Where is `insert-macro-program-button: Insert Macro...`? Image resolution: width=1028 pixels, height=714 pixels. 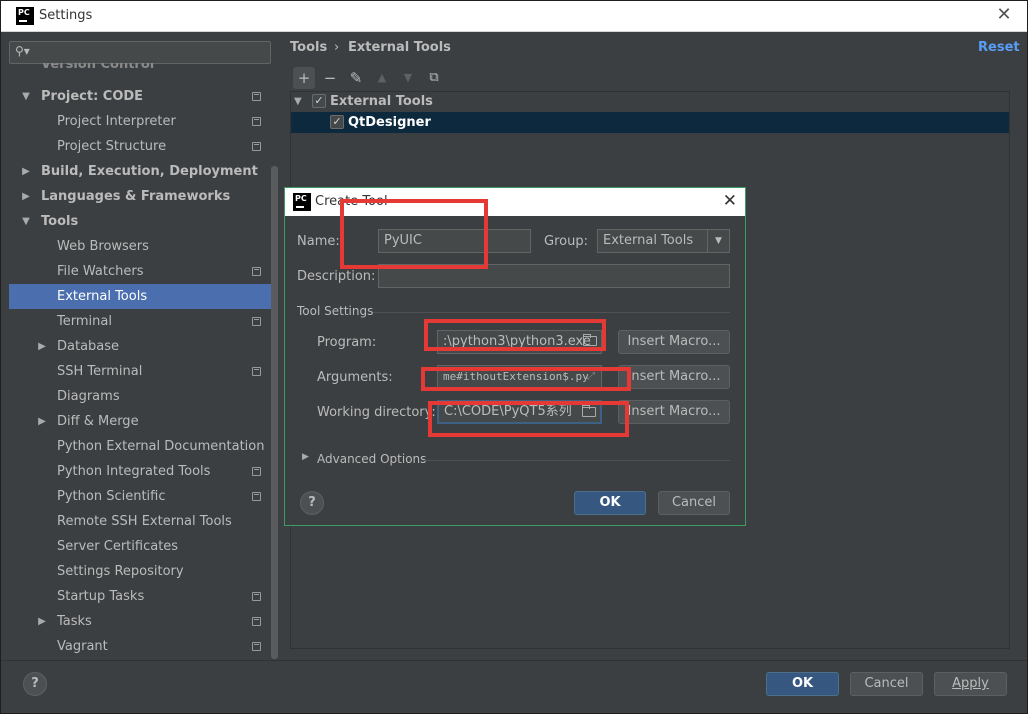 insert-macro-program-button: Insert Macro... is located at coordinates (674, 342).